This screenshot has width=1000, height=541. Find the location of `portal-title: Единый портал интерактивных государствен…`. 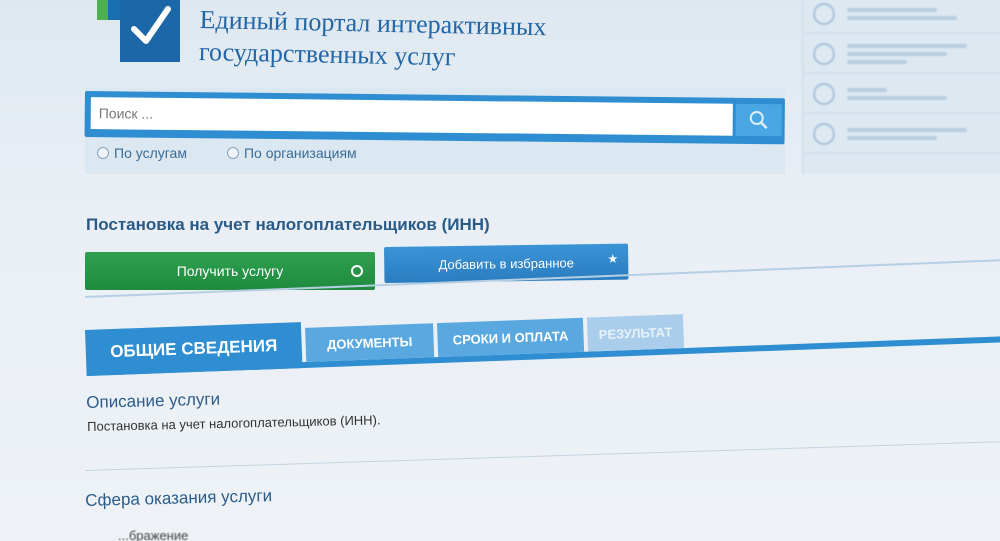

portal-title: Единый портал интерактивных государствен… is located at coordinates (373, 39).